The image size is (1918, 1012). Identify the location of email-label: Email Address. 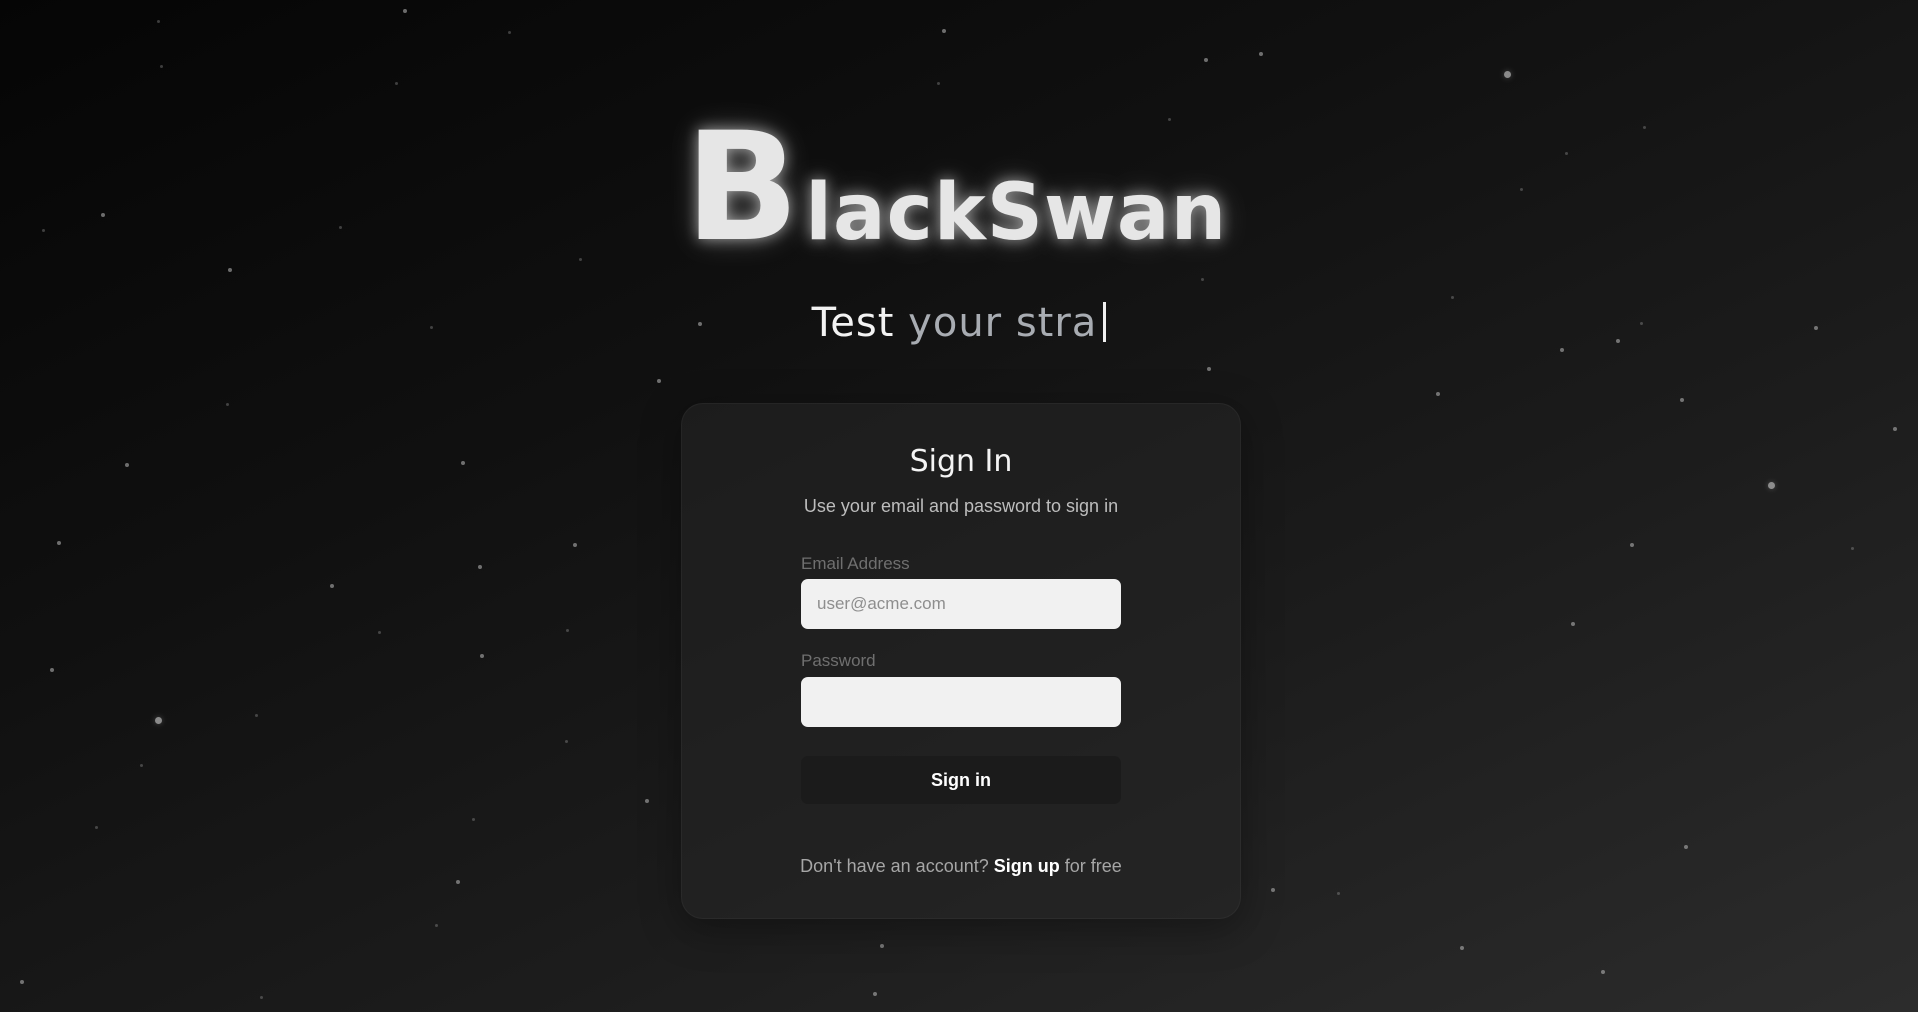
(855, 563).